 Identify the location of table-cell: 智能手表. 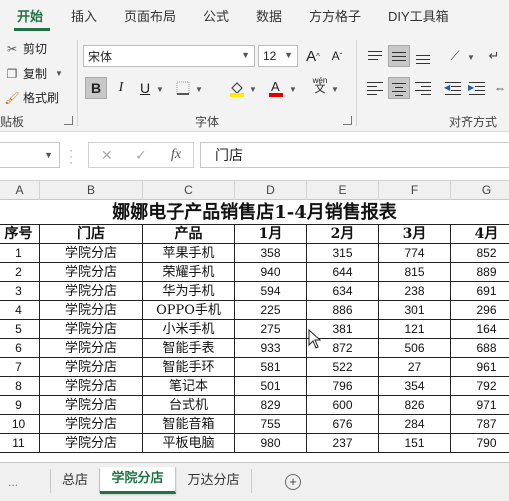
(189, 348).